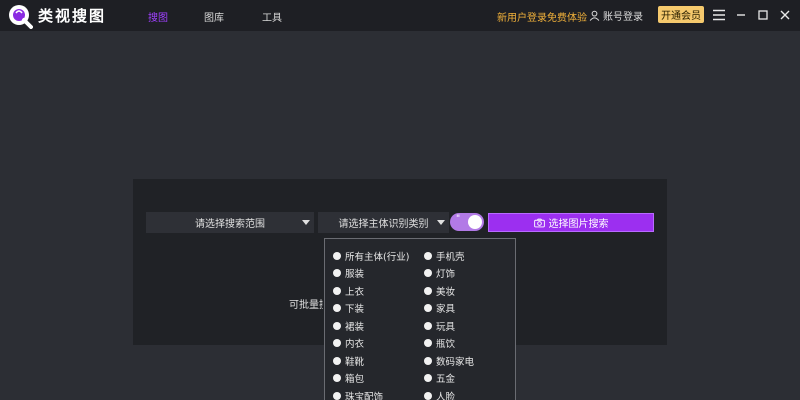 The width and height of the screenshot is (800, 400). Describe the element at coordinates (158, 16) in the screenshot. I see `tab-search-image: 搜图` at that location.